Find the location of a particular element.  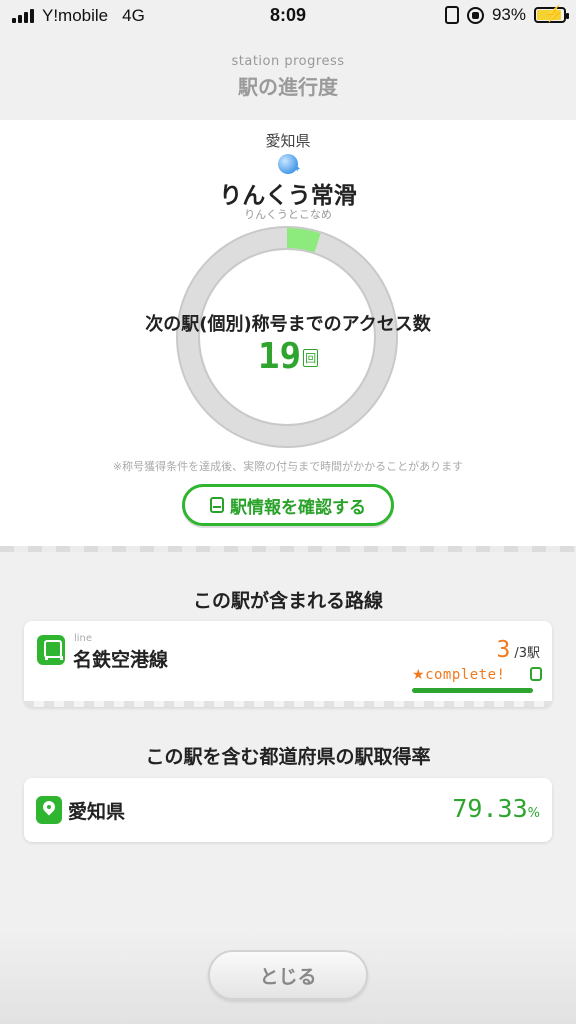

station-kana: りんくうとこなめ is located at coordinates (288, 214).